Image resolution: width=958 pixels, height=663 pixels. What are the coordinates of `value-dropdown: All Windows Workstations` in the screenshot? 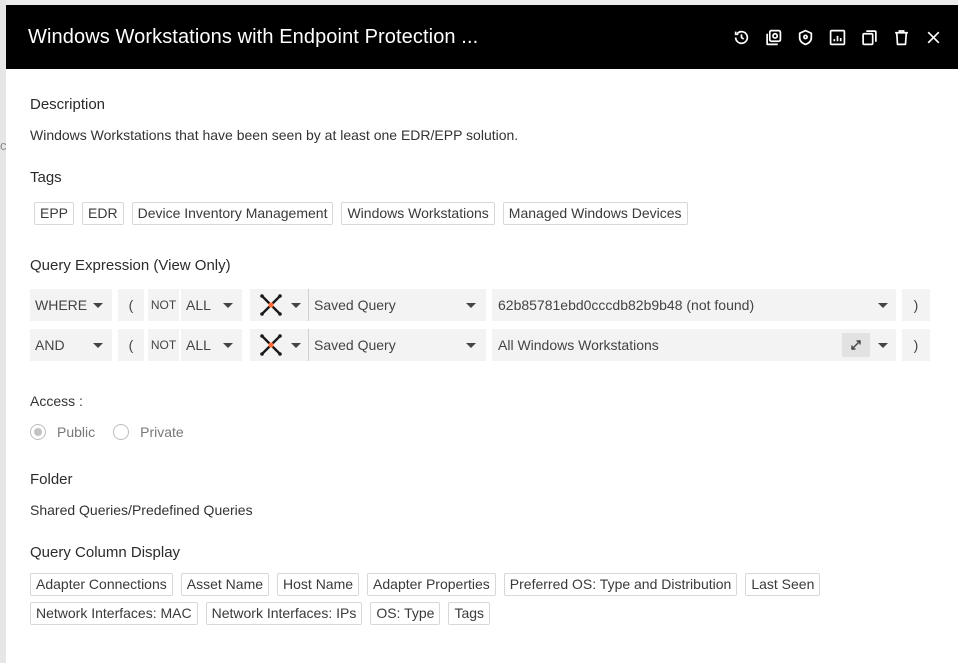 It's located at (694, 345).